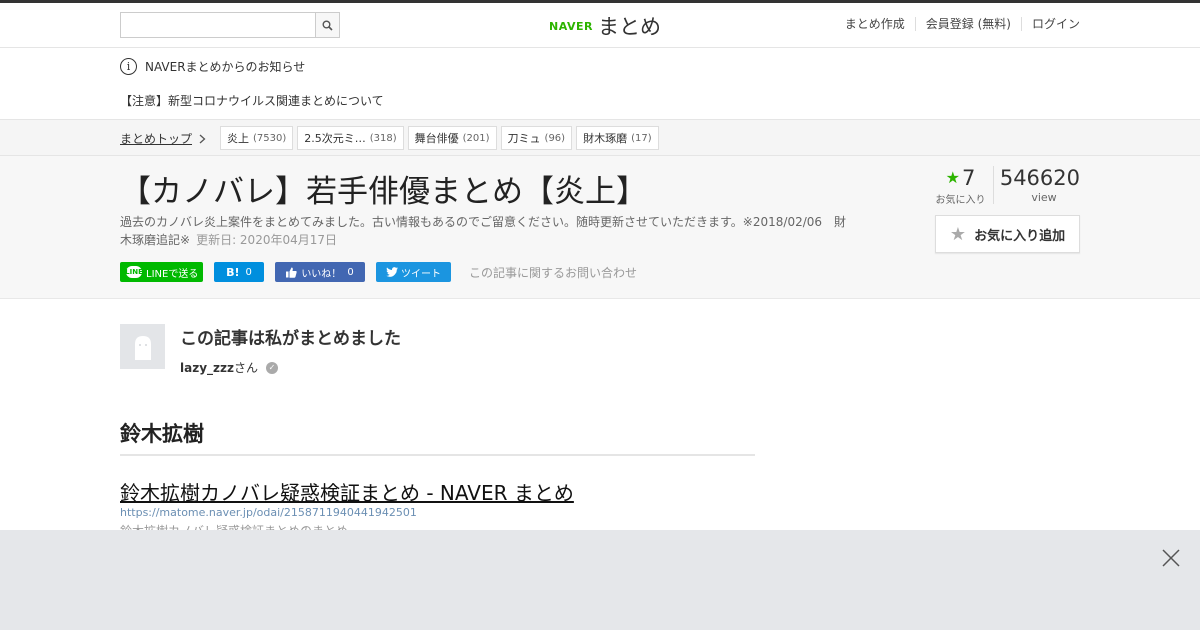 The width and height of the screenshot is (1200, 630). I want to click on verified-check-icon: ✓, so click(272, 367).